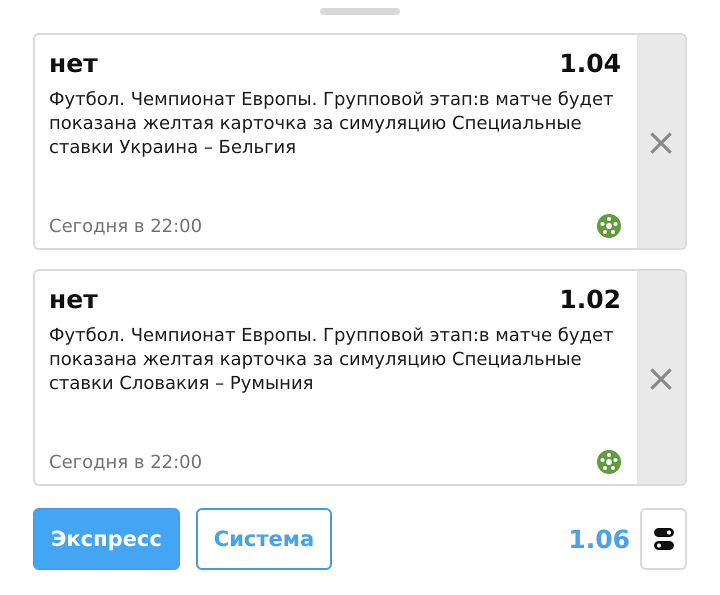 The height and width of the screenshot is (595, 720). Describe the element at coordinates (590, 63) in the screenshot. I see `bet-odds: 1.04` at that location.